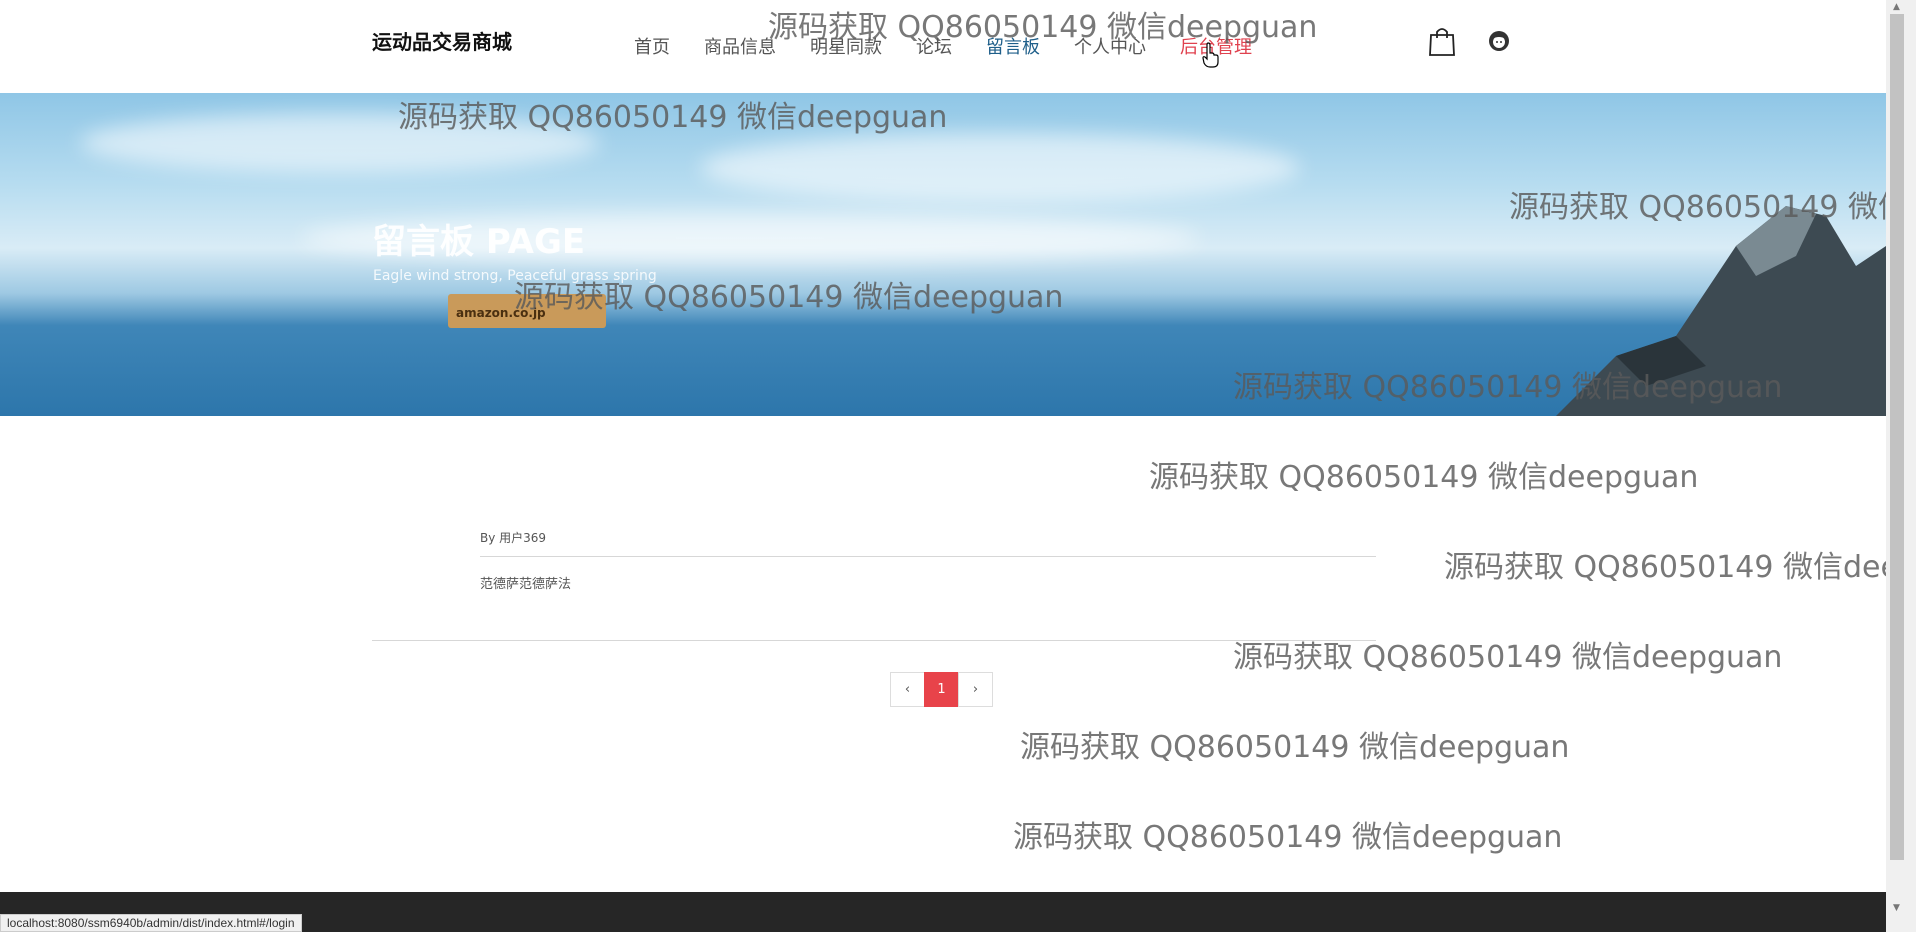  I want to click on shopping-bag-icon, so click(1442, 41).